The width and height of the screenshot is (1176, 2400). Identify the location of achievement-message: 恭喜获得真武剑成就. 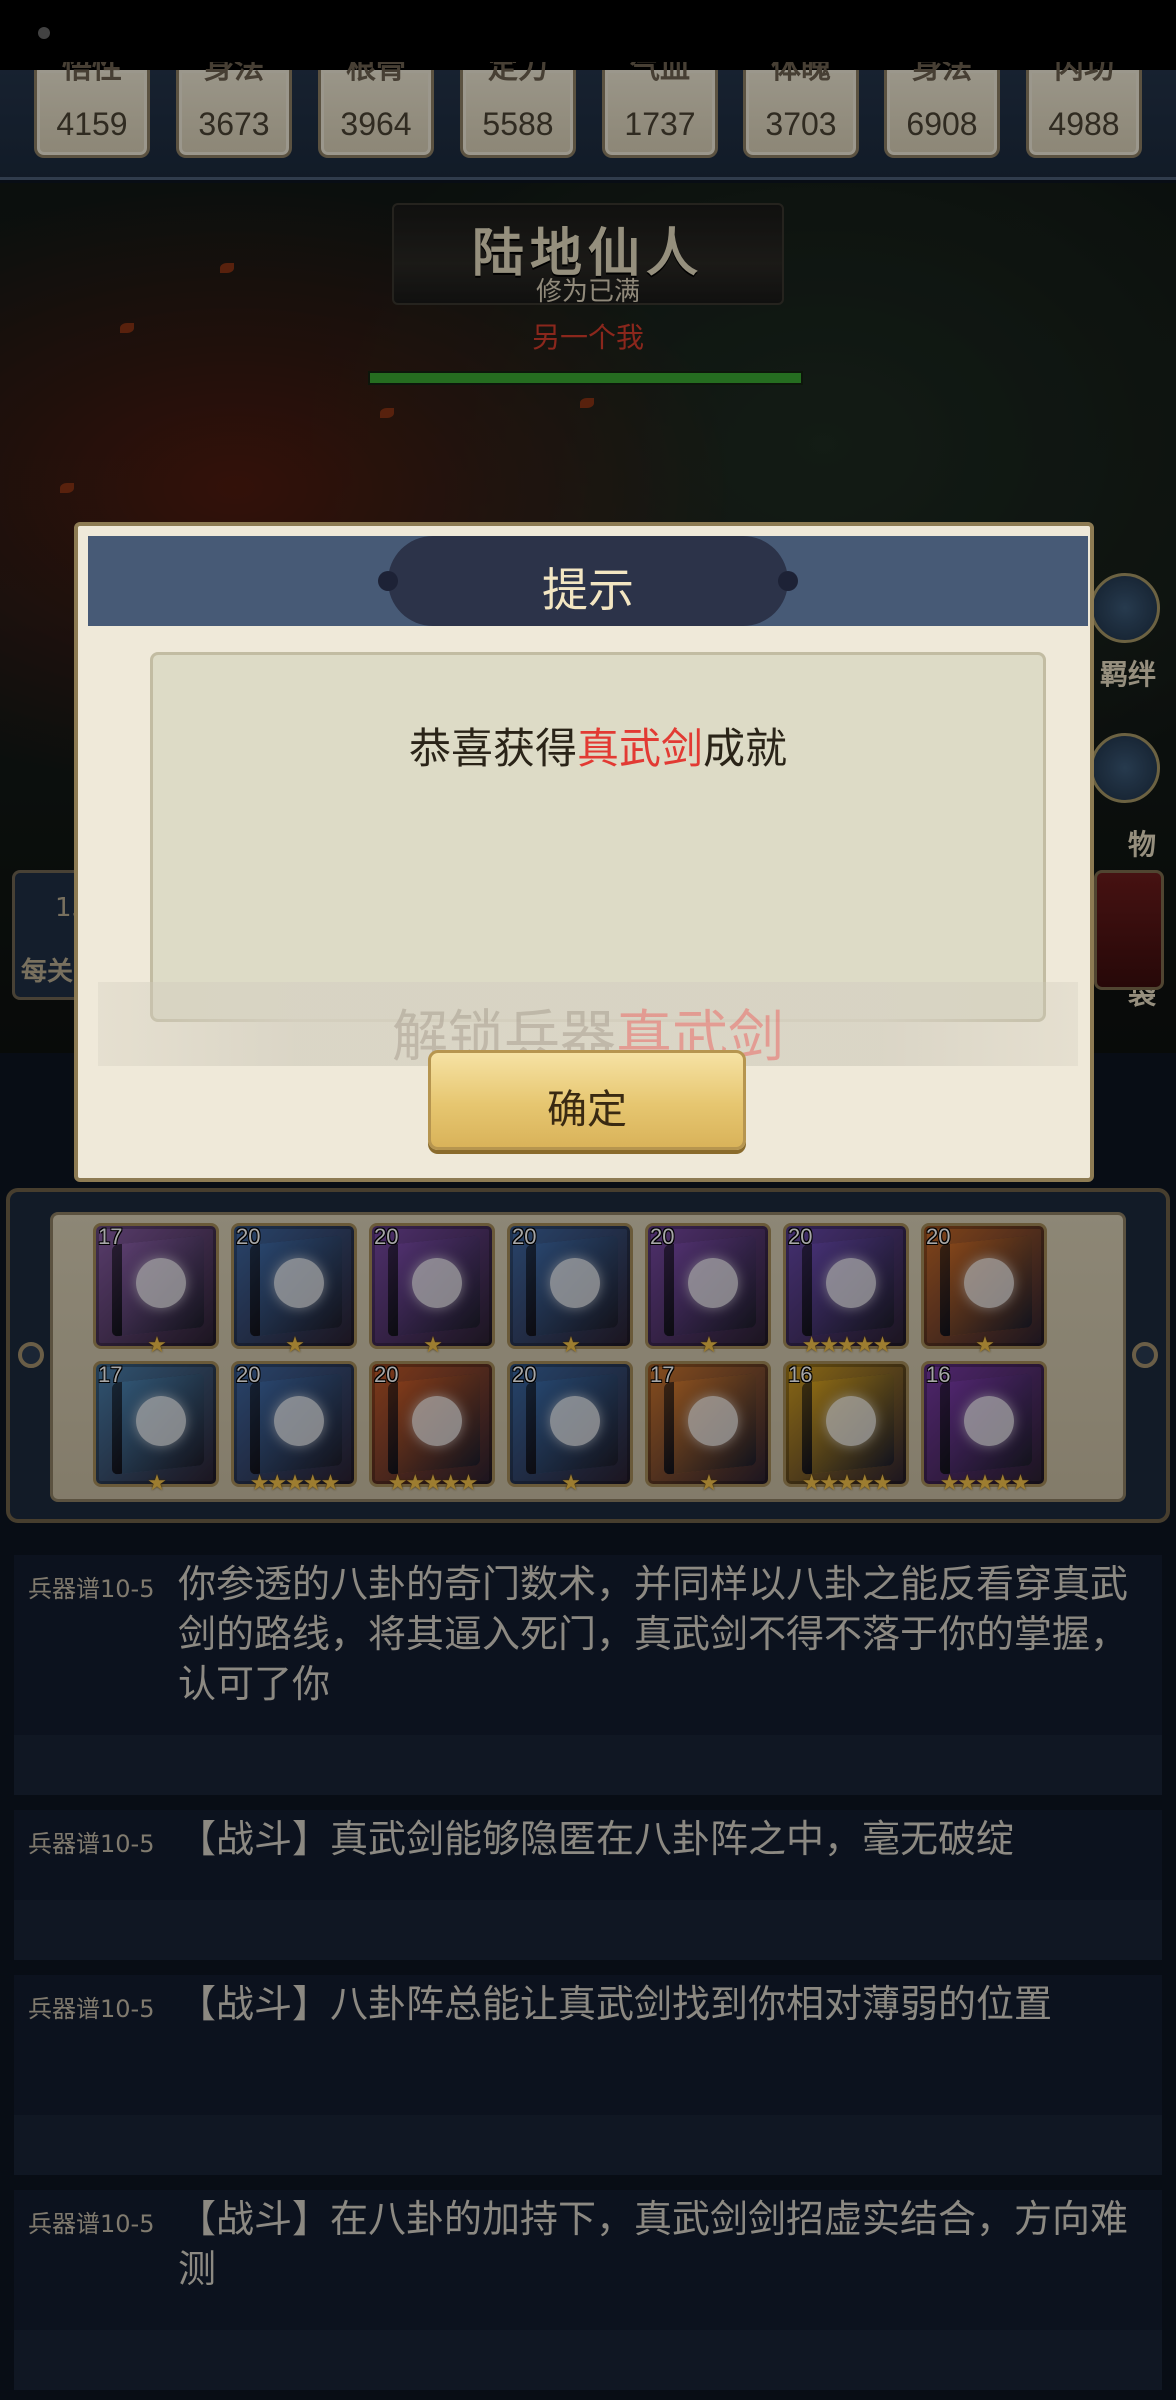
(598, 748).